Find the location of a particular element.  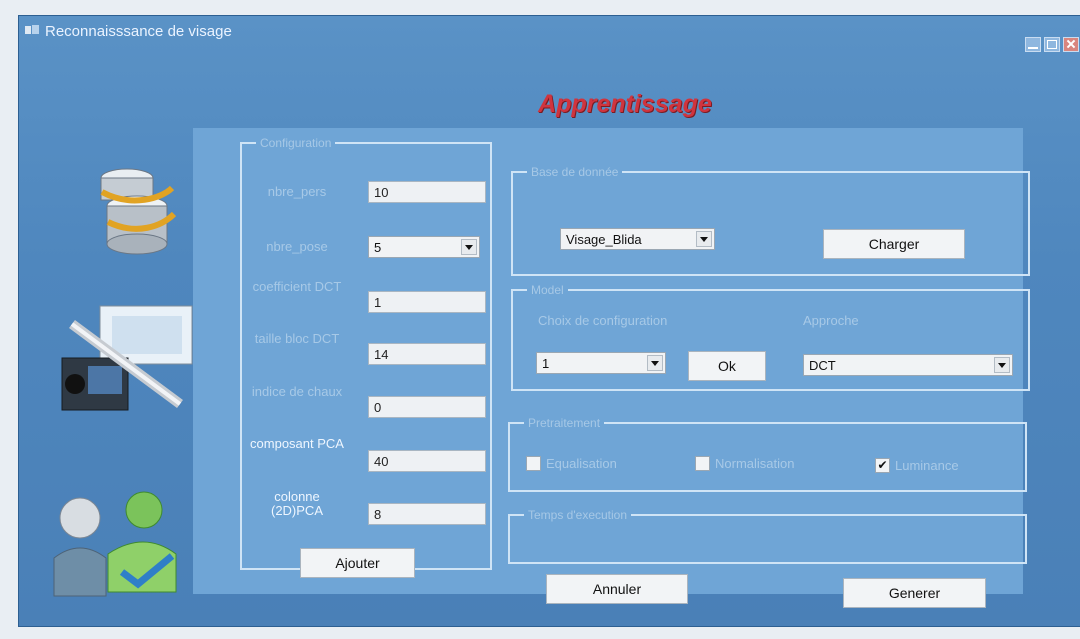

ok-button: Ok is located at coordinates (727, 366).